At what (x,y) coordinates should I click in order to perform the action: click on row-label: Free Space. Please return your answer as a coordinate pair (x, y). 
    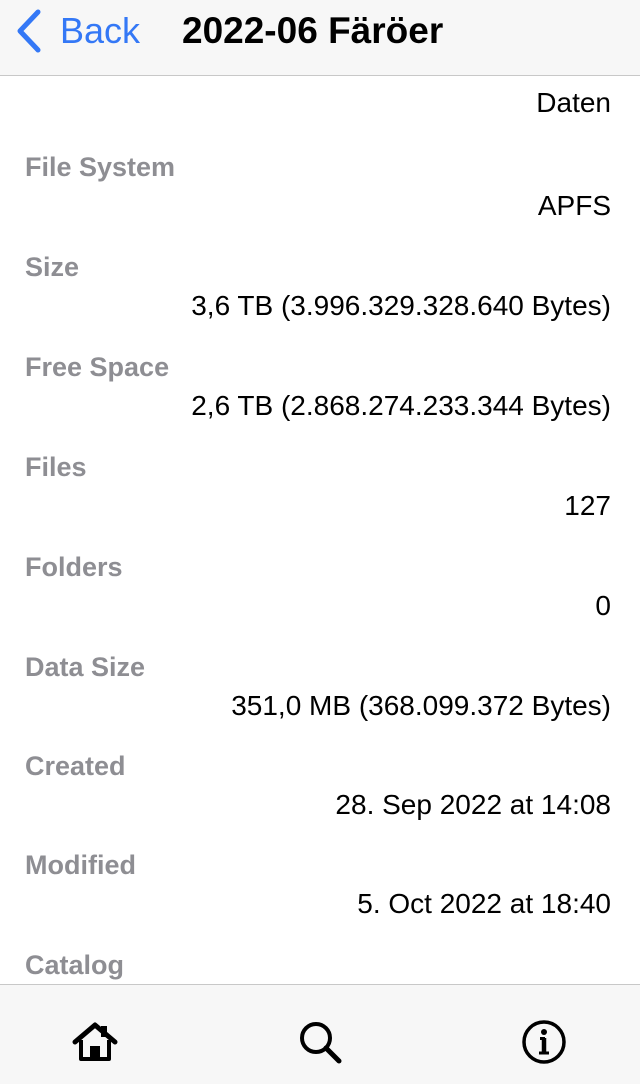
    Looking at the image, I should click on (97, 367).